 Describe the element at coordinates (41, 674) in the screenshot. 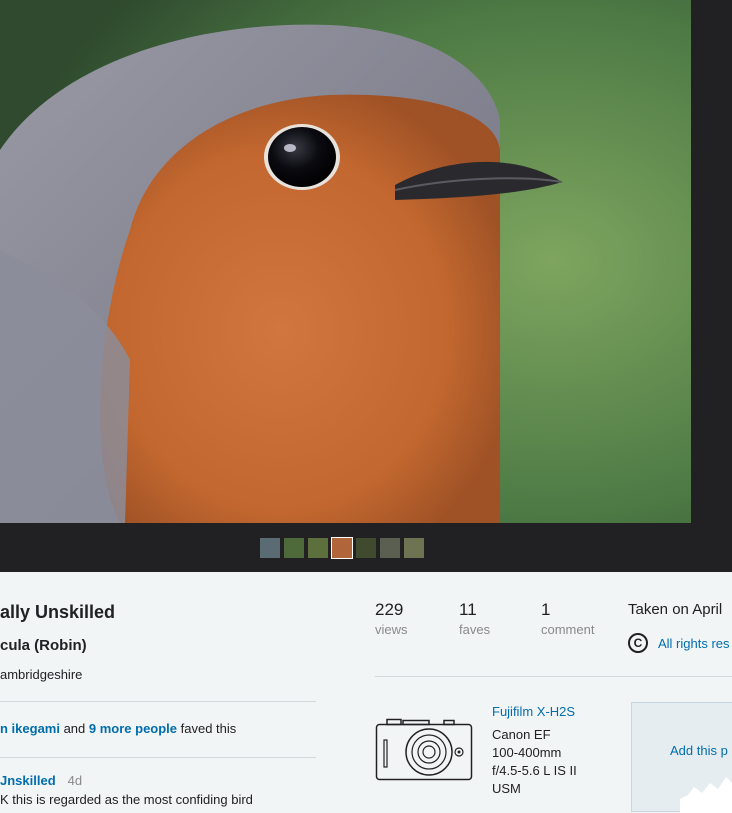

I see `photo-location: ambridgeshire` at that location.